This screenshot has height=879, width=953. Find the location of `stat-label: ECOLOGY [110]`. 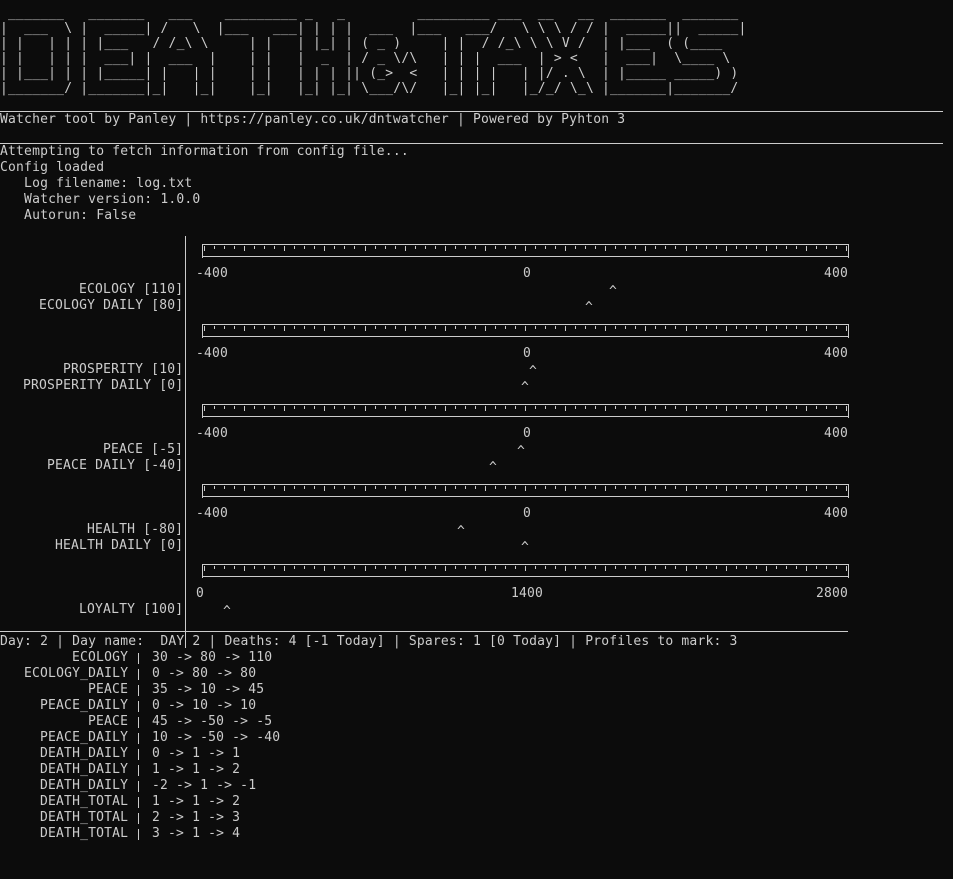

stat-label: ECOLOGY [110] is located at coordinates (131, 289).